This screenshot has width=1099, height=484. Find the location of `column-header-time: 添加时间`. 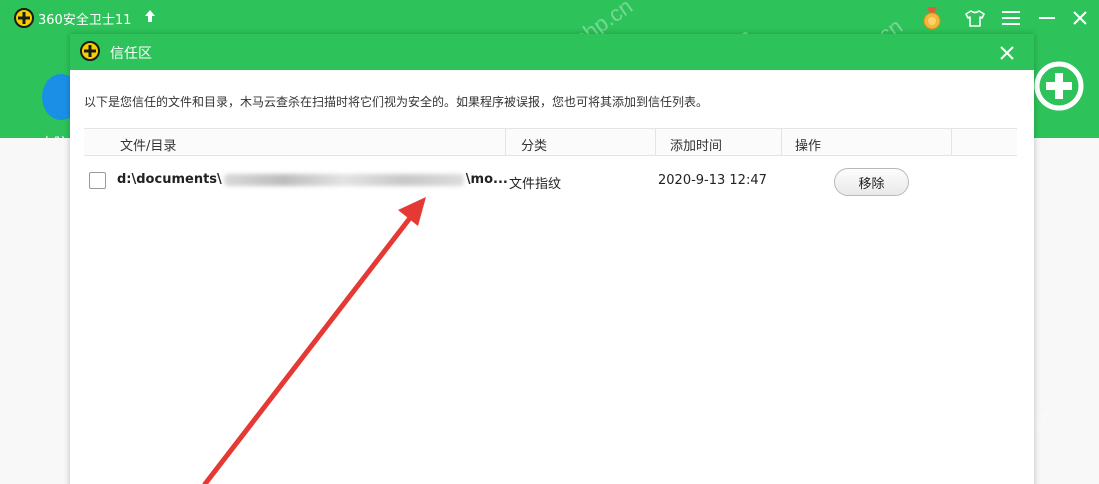

column-header-time: 添加时间 is located at coordinates (696, 144).